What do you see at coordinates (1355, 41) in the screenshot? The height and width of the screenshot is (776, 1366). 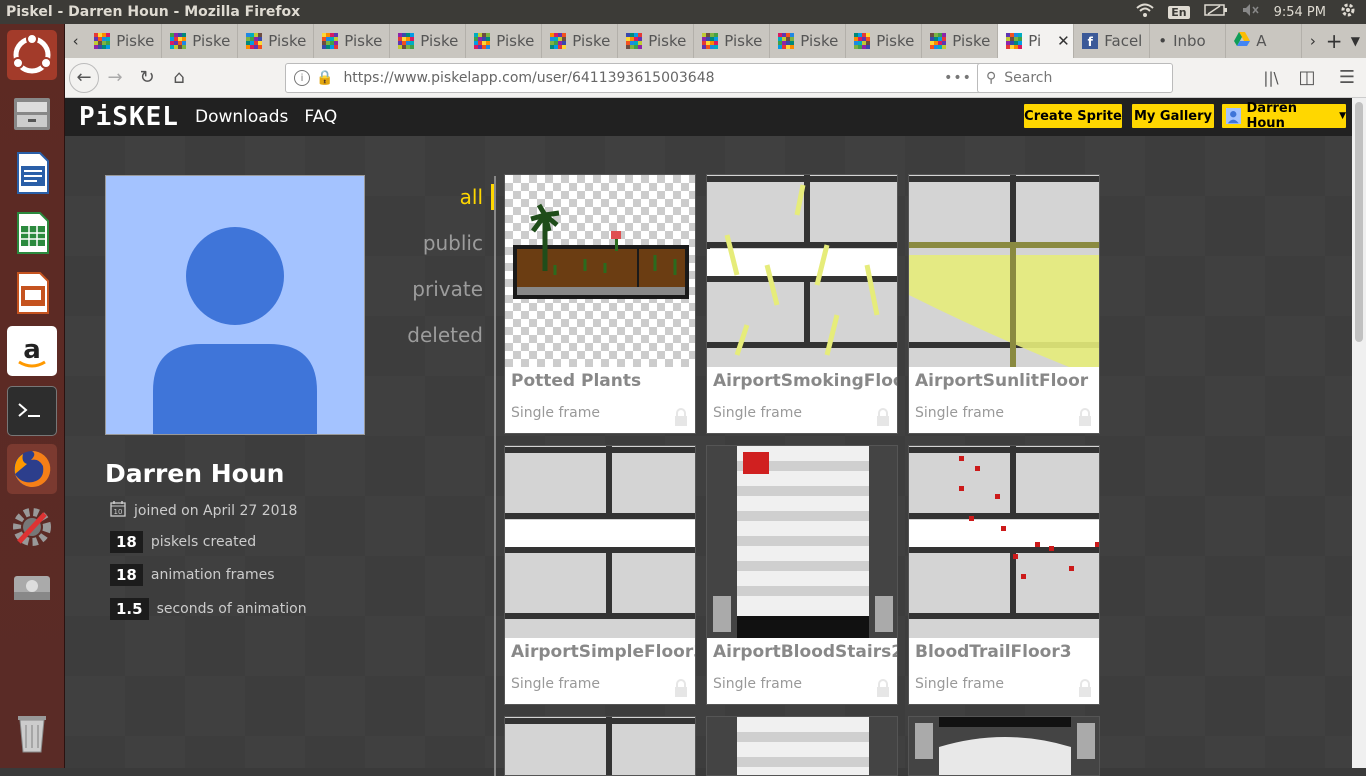 I see `tab-list-icon: ▼` at bounding box center [1355, 41].